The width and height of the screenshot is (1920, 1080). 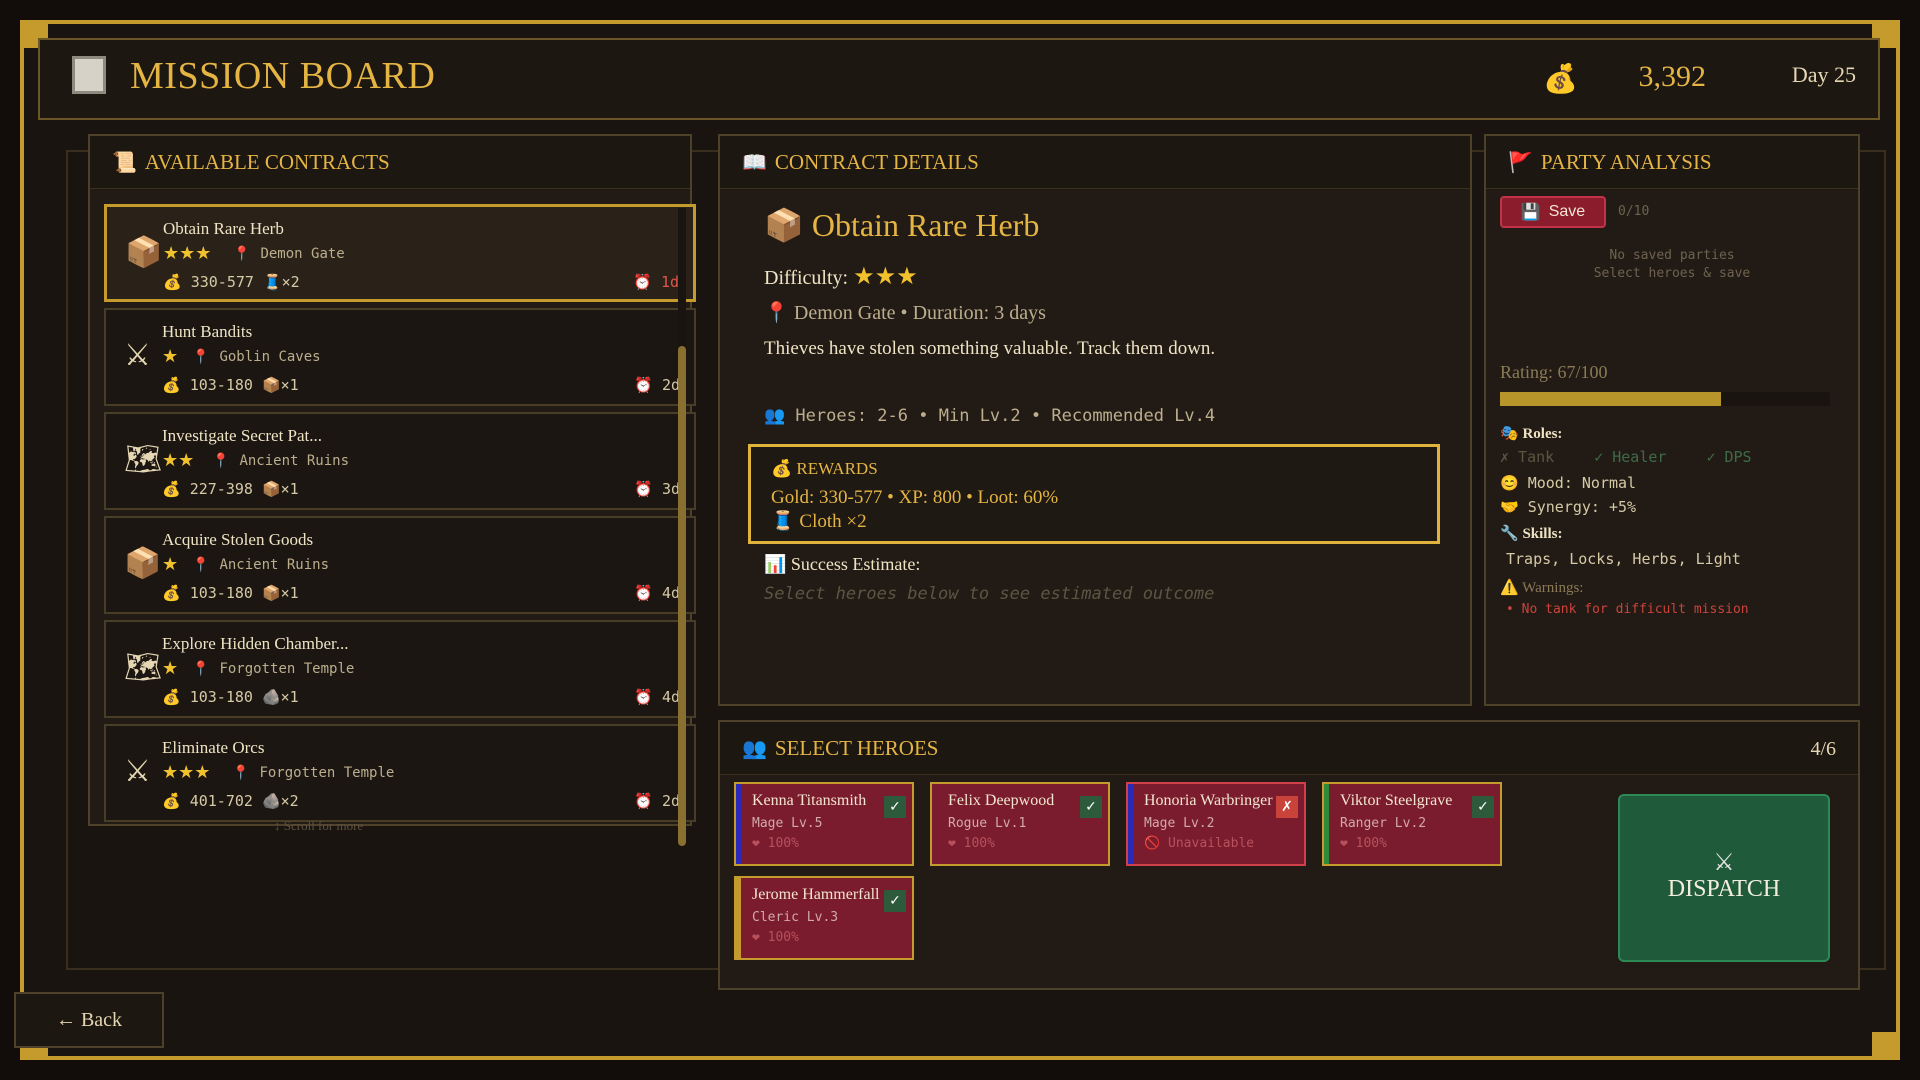 What do you see at coordinates (824, 918) in the screenshot?
I see `hero-card: Jerome Hammerfall Cleric Lv.3 ❤ 100% ✓` at bounding box center [824, 918].